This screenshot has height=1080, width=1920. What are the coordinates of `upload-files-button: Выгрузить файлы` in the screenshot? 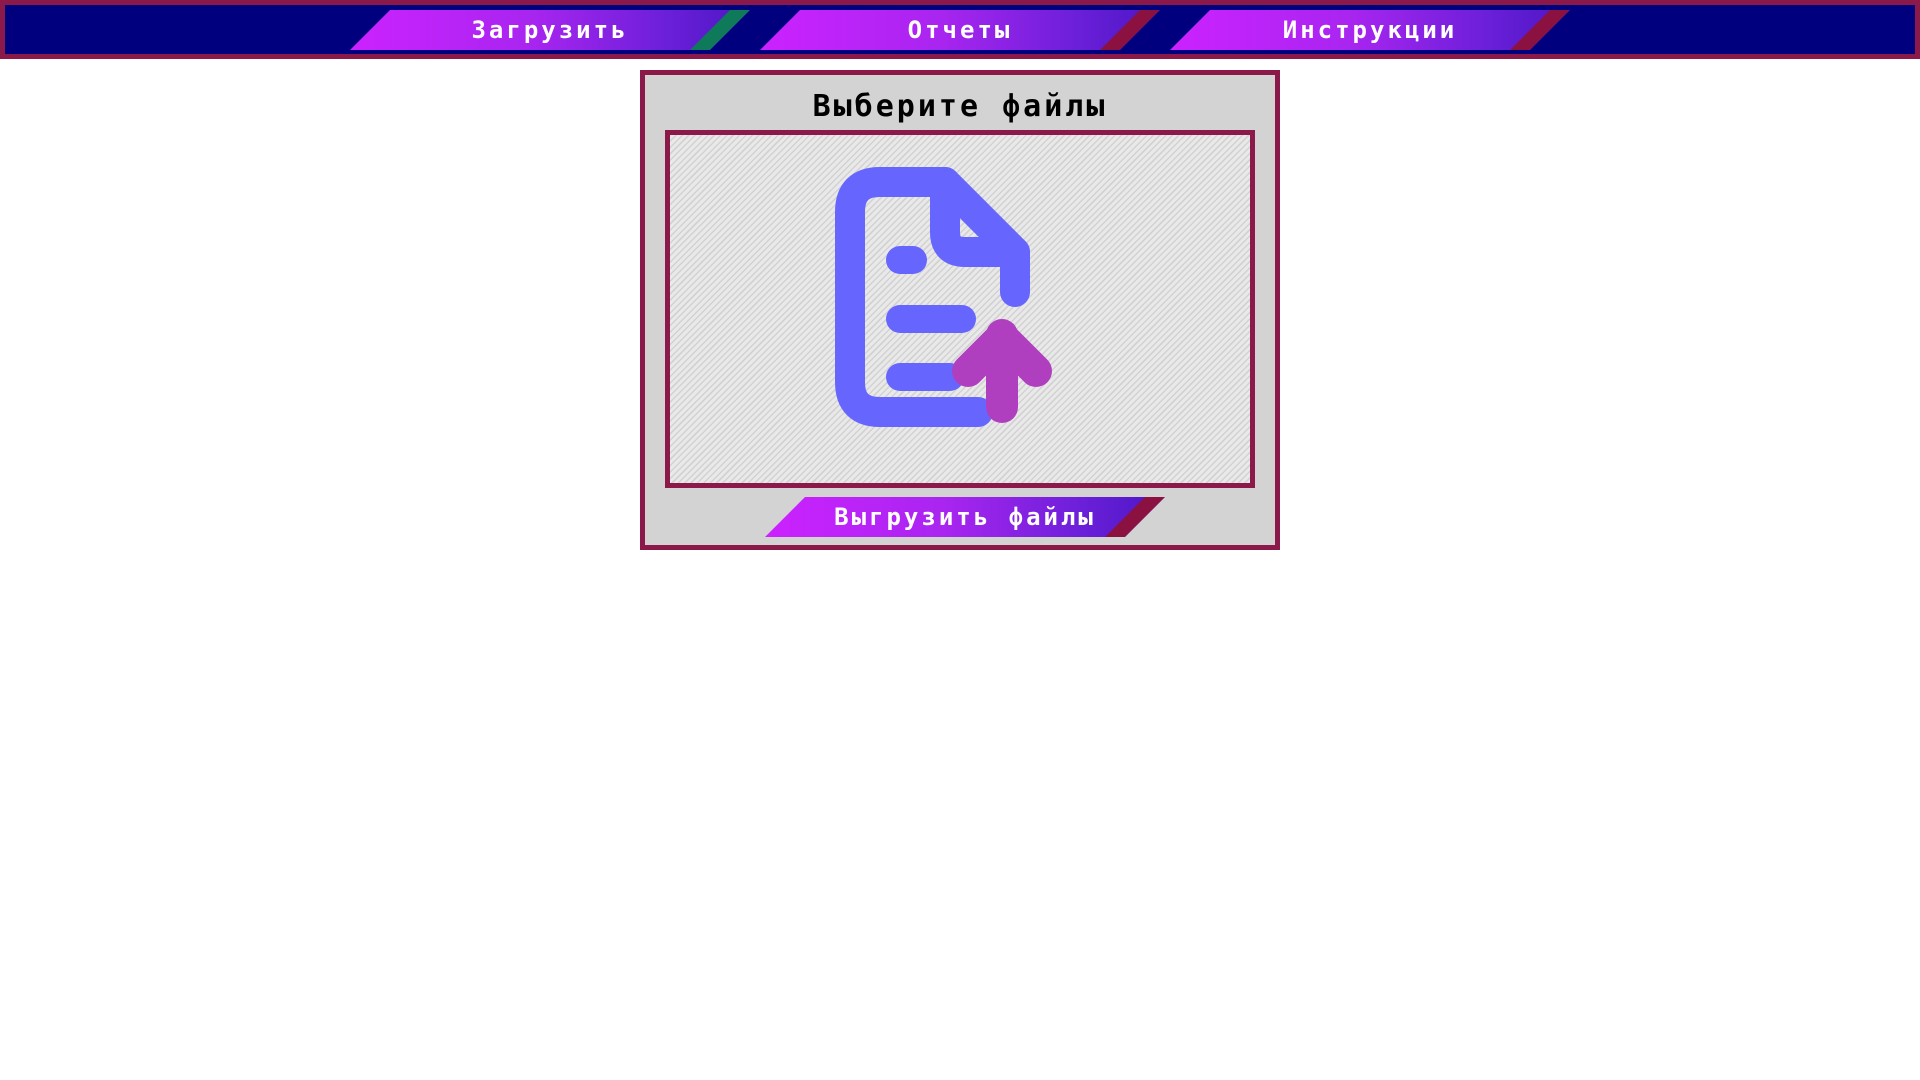 It's located at (965, 517).